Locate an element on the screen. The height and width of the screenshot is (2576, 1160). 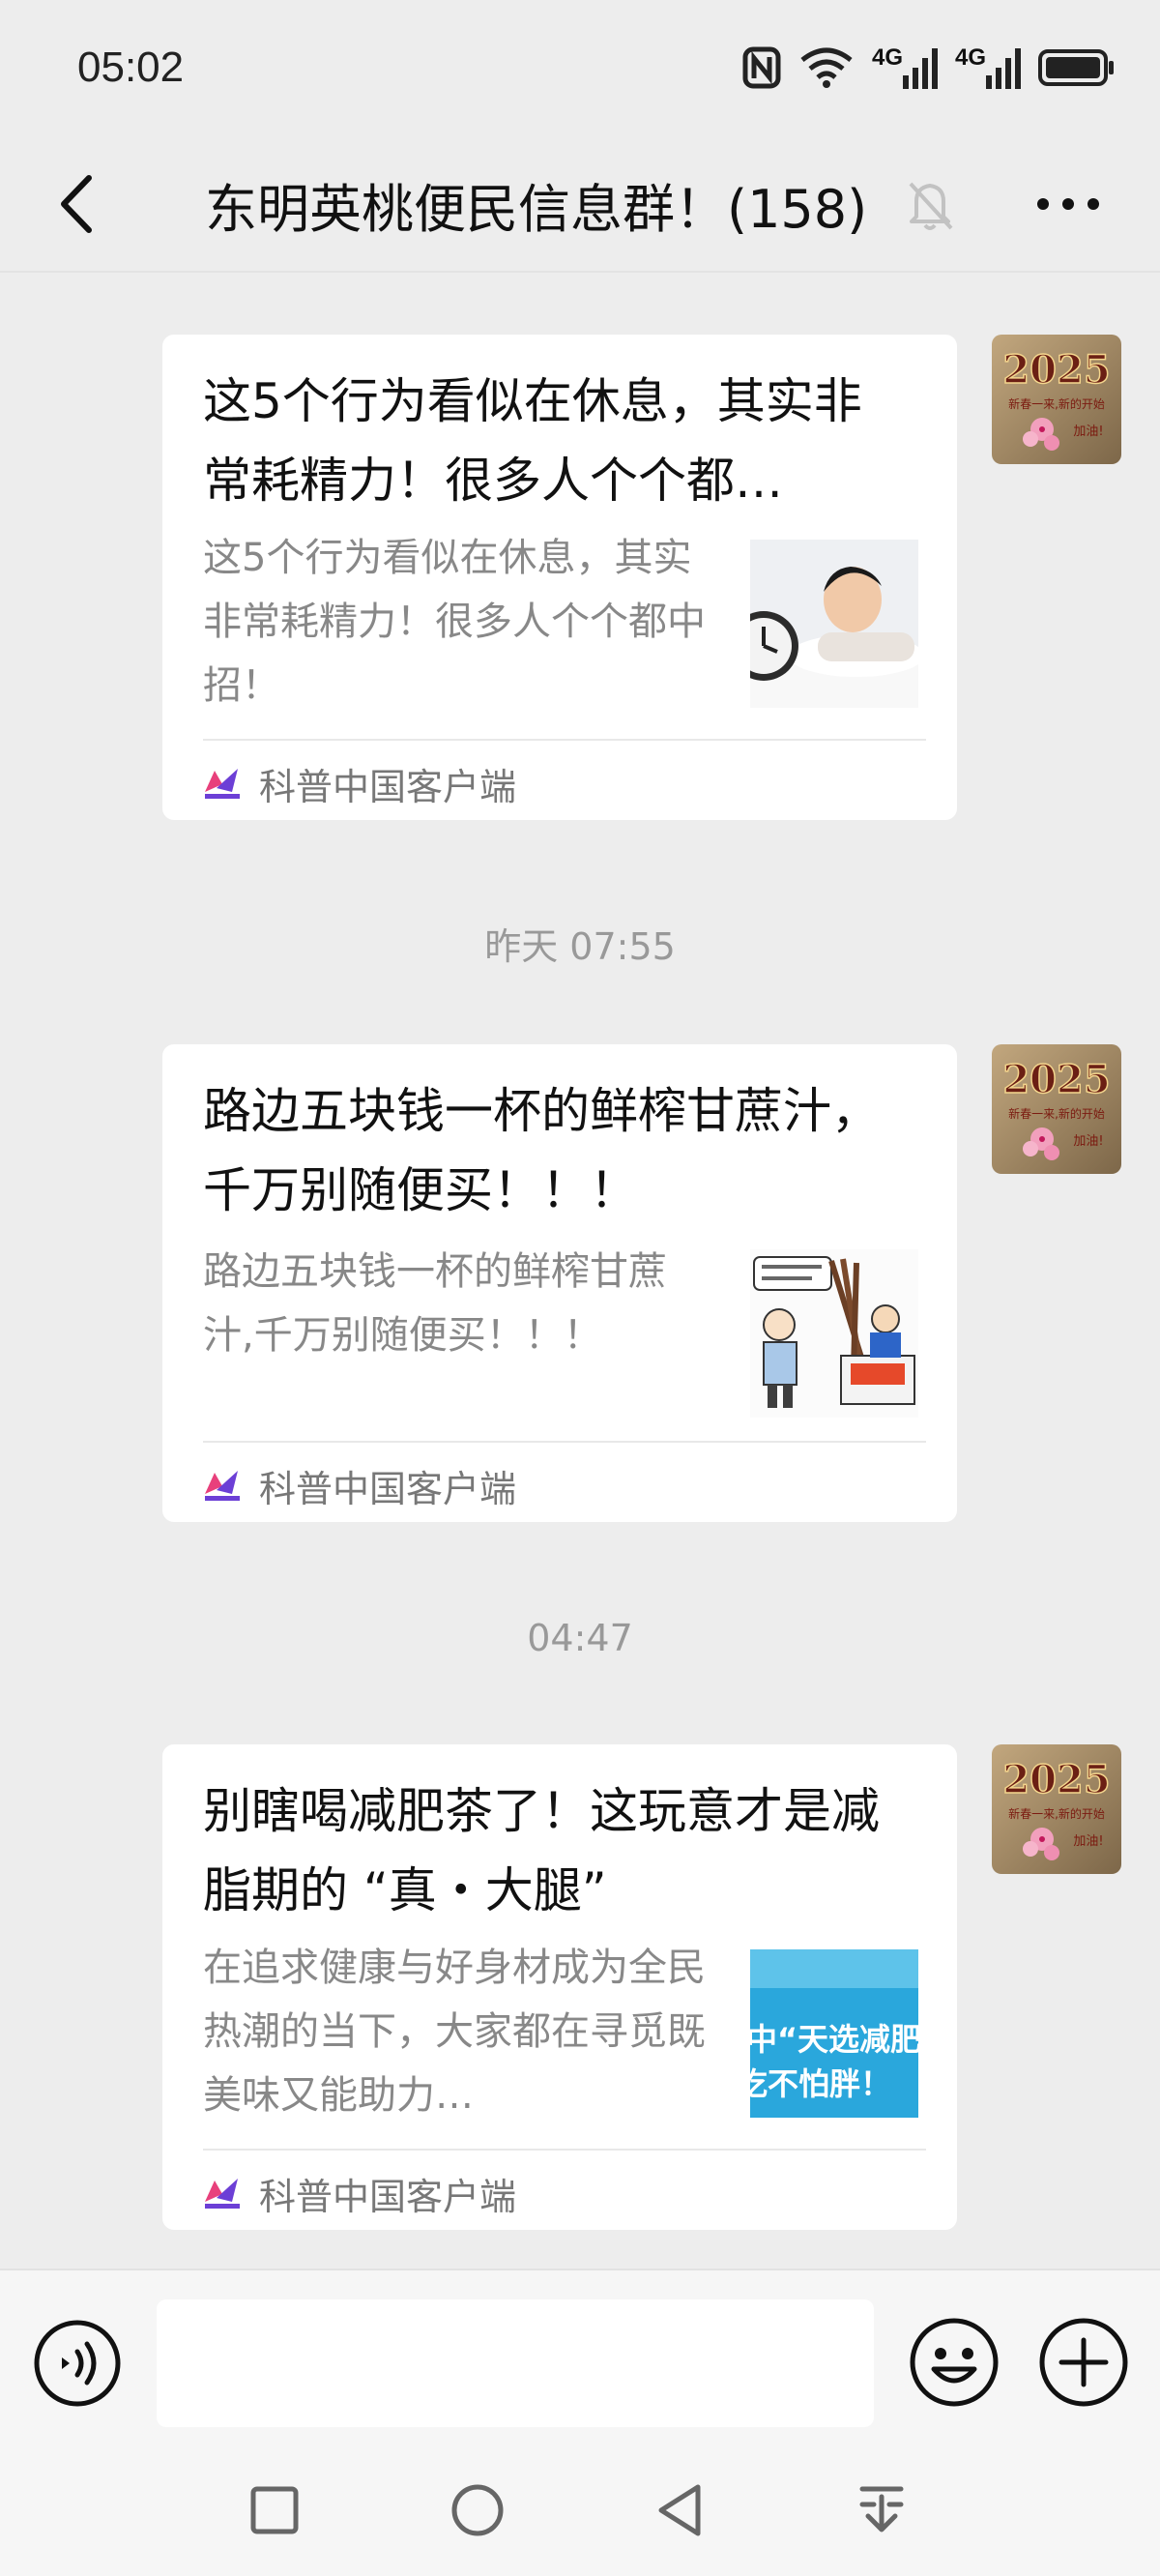
chat-header: 东明英桃便民信息群！(158) is located at coordinates (580, 204).